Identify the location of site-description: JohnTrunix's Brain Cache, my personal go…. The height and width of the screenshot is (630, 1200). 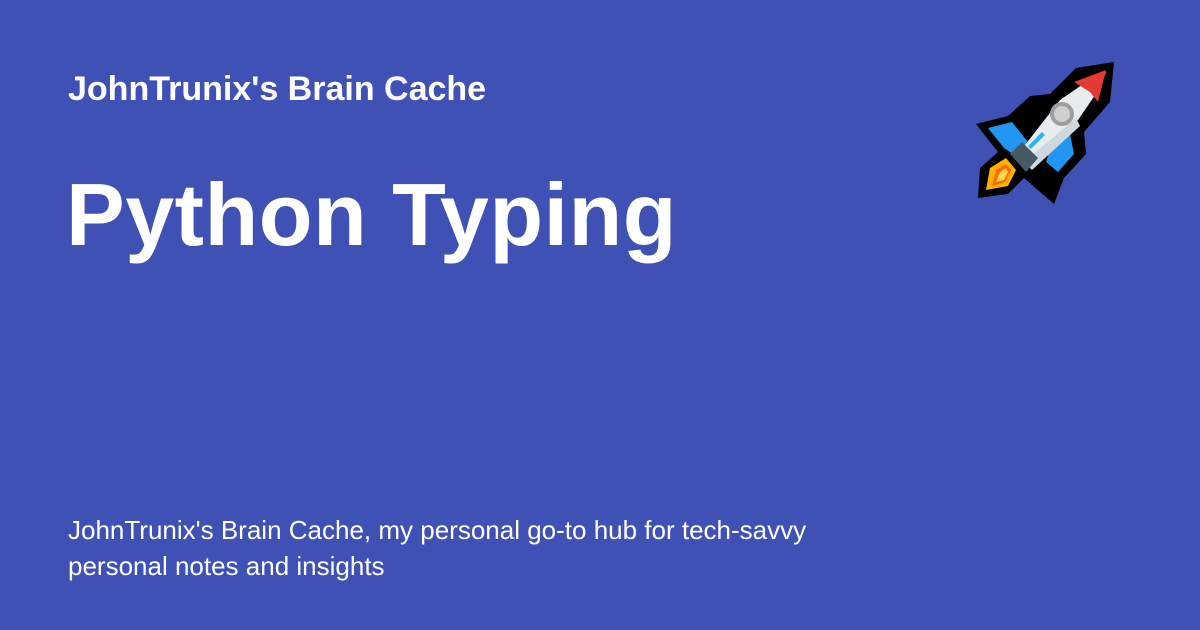
(437, 548).